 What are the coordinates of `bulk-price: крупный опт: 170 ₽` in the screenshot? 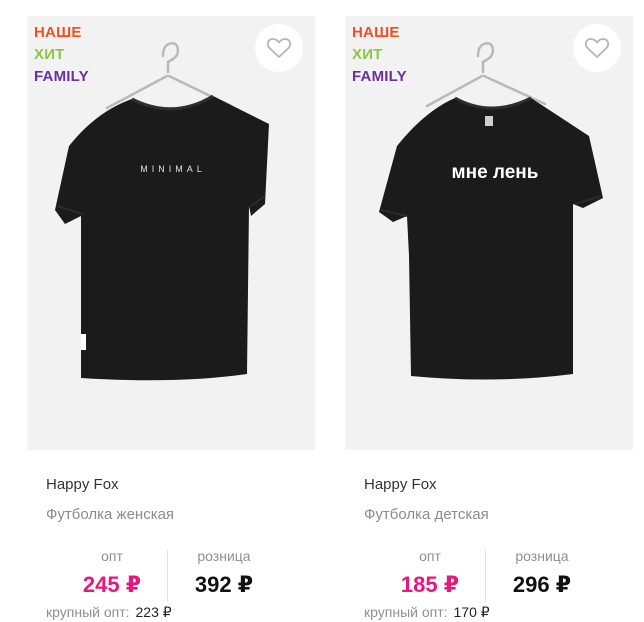 It's located at (427, 612).